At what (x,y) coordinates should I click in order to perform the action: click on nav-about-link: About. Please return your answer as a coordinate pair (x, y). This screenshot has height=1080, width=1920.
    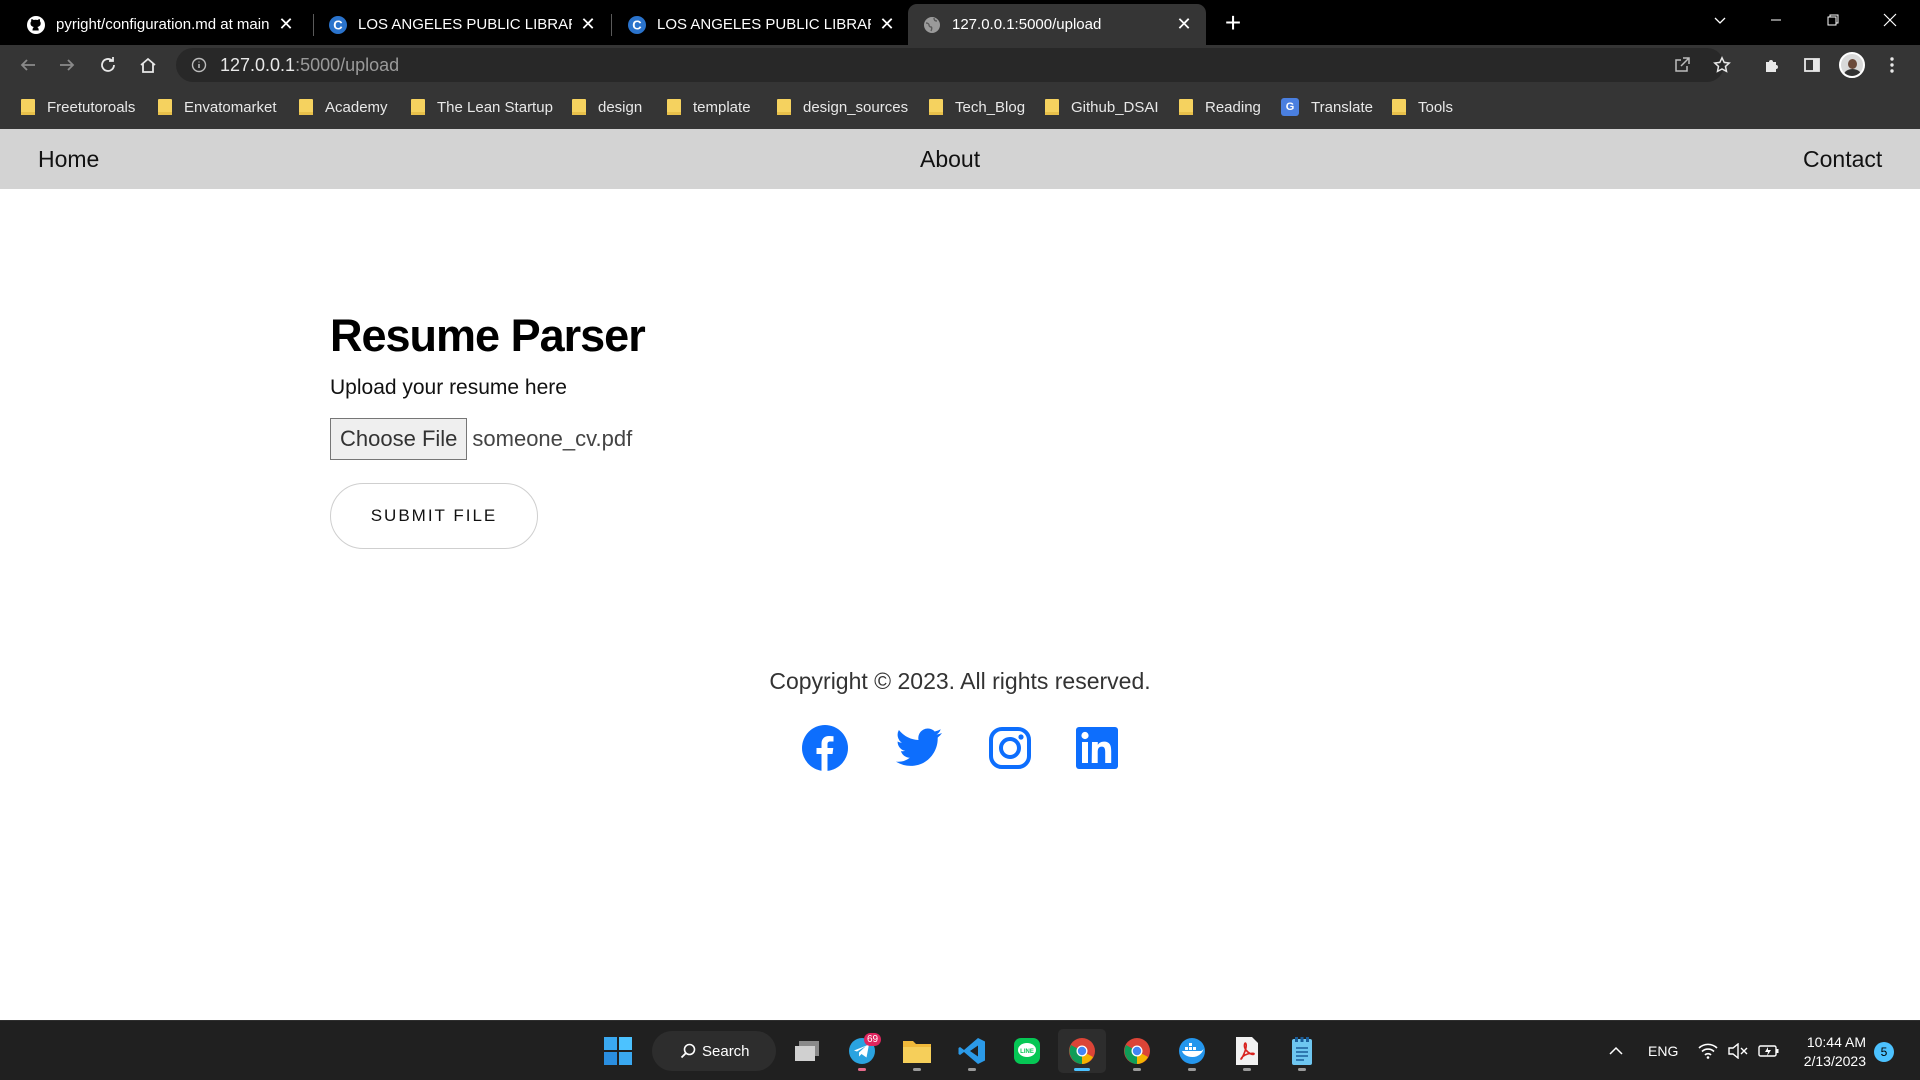
    Looking at the image, I should click on (950, 159).